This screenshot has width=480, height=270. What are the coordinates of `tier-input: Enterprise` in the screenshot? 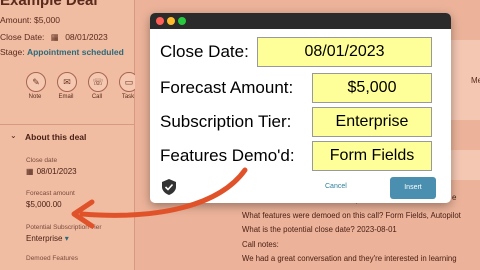 It's located at (372, 122).